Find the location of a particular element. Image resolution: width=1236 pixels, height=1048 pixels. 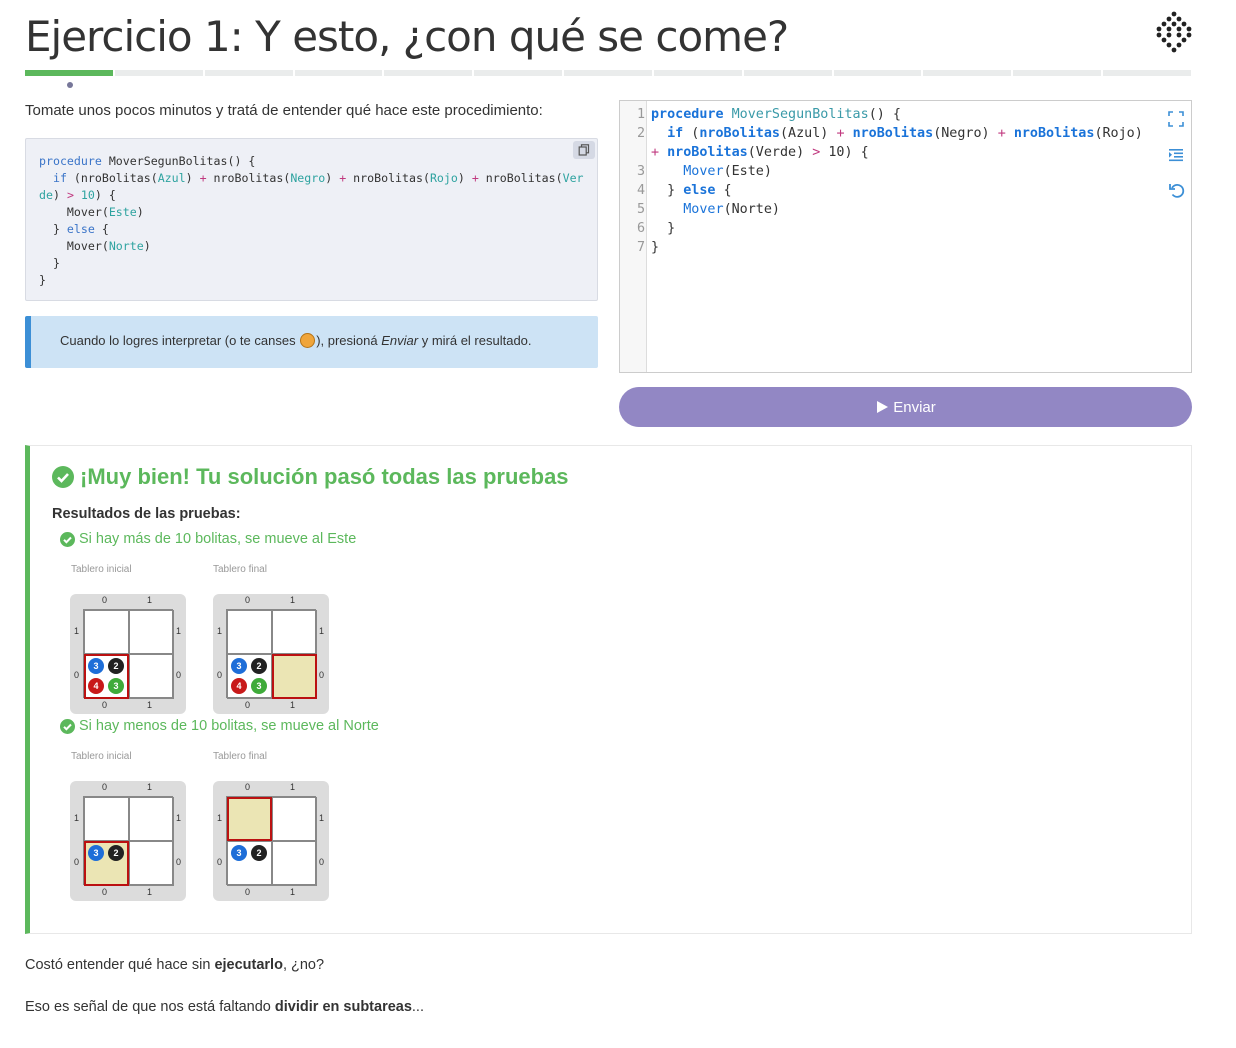

line-number: 7 is located at coordinates (640, 247).